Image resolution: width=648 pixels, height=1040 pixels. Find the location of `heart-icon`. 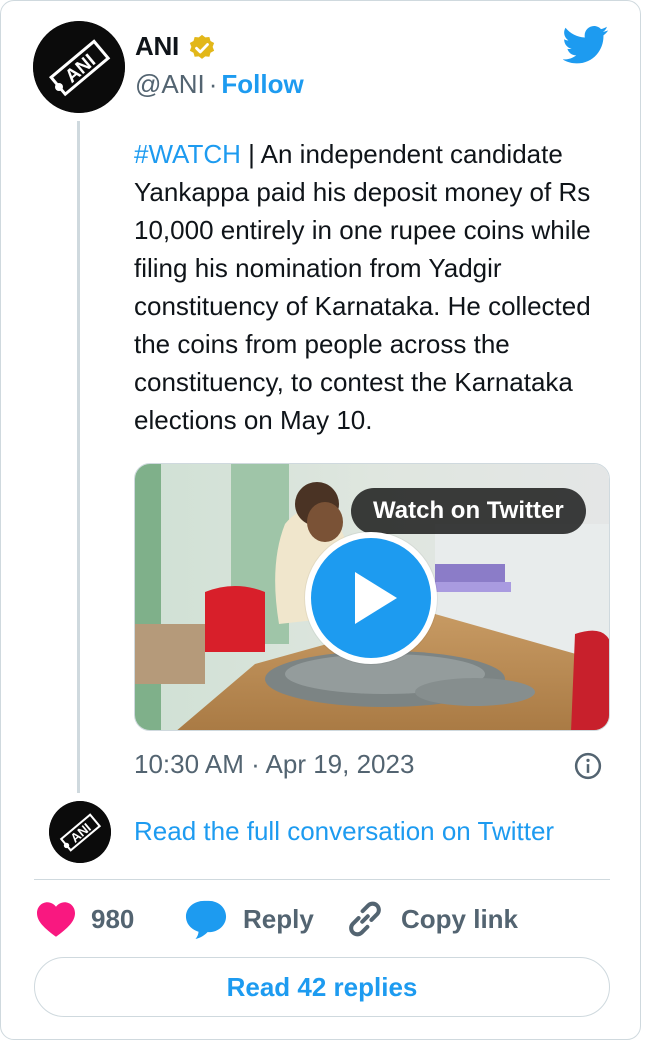

heart-icon is located at coordinates (56, 919).